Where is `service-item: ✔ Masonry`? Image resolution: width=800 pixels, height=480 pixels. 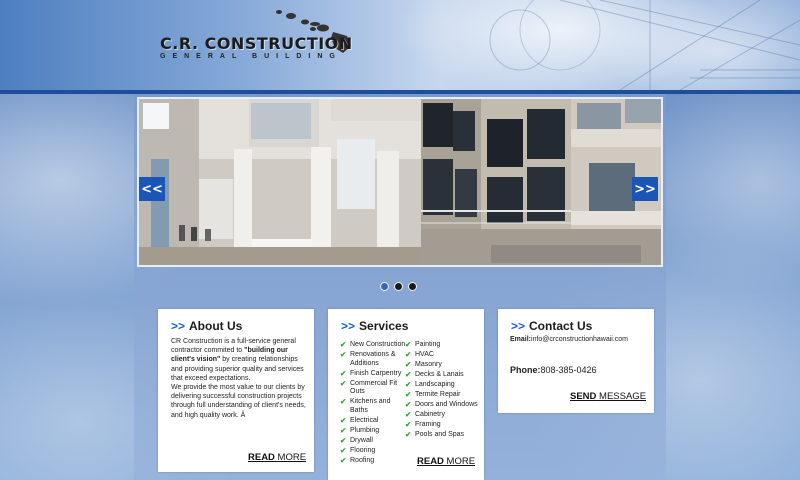 service-item: ✔ Masonry is located at coordinates (423, 364).